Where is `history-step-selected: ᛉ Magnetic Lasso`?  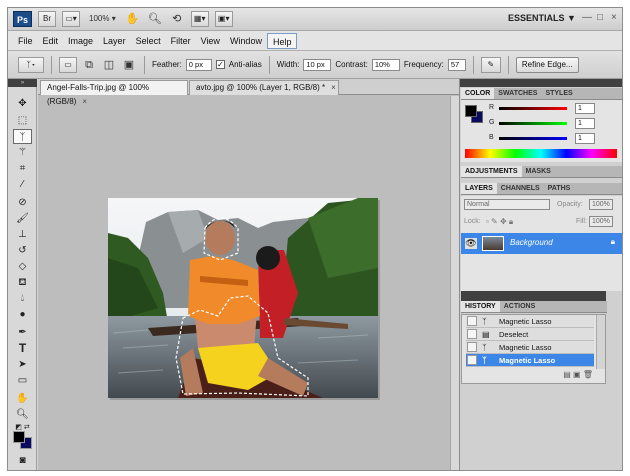 history-step-selected: ᛉ Magnetic Lasso is located at coordinates (530, 360).